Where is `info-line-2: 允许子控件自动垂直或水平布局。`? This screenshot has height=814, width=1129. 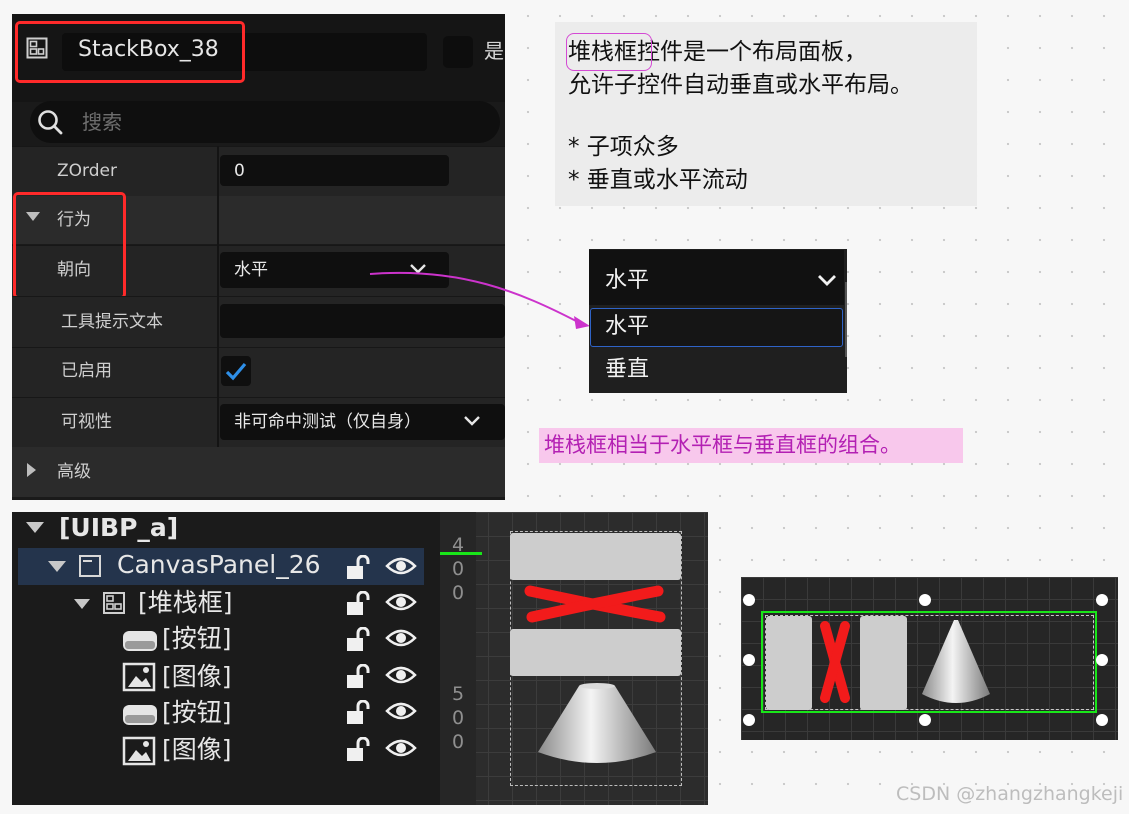 info-line-2: 允许子控件自动垂直或水平布局。 is located at coordinates (740, 85).